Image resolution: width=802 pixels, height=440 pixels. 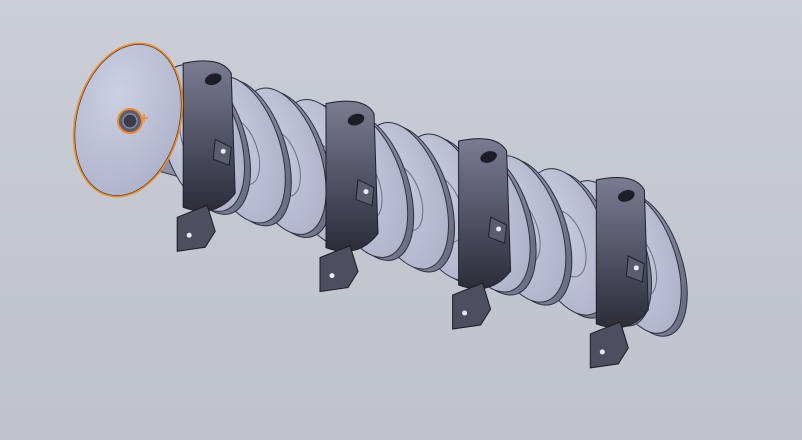 I want to click on threaded-hole-inner, so click(x=130, y=121).